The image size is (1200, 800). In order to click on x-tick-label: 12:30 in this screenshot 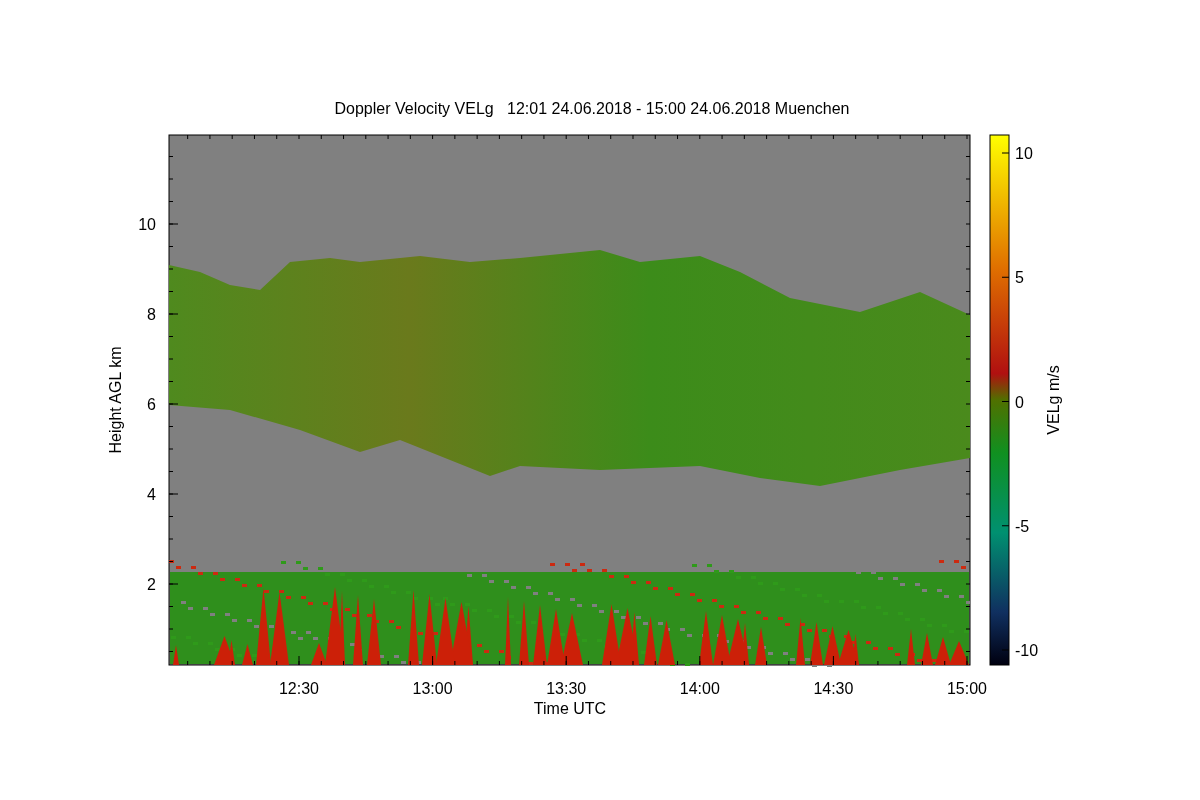, I will do `click(299, 688)`.